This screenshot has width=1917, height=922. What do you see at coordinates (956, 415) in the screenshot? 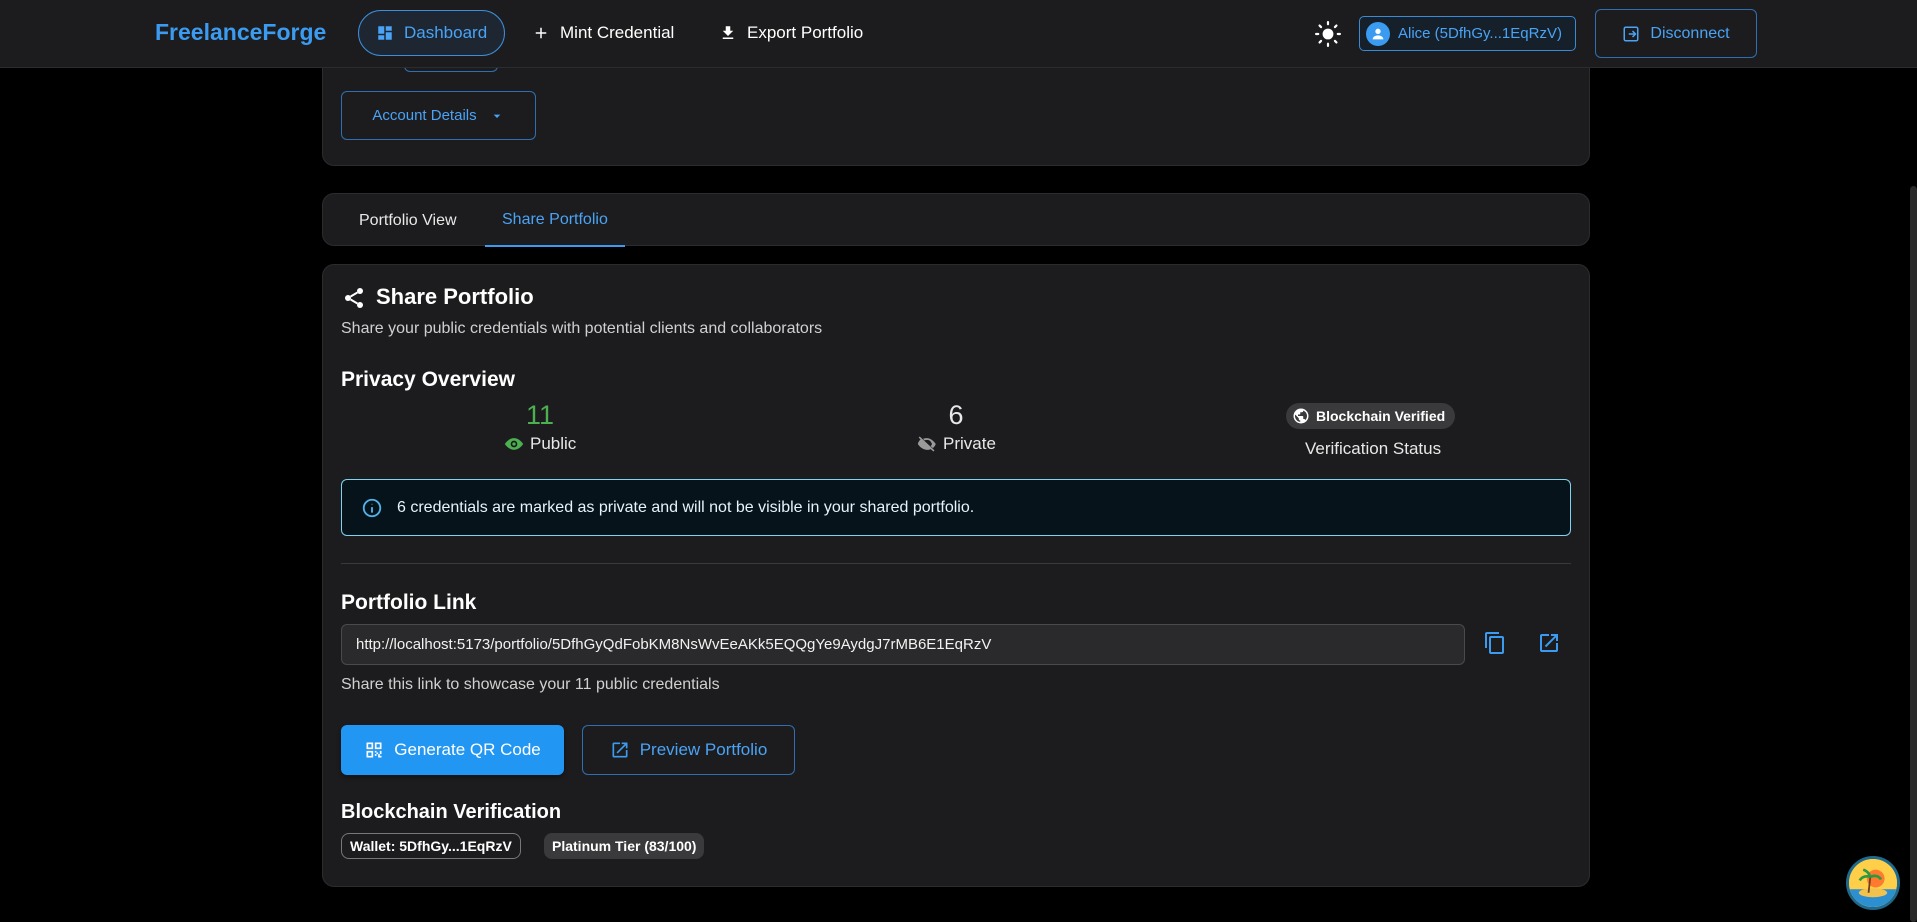
I see `private-count: 6` at bounding box center [956, 415].